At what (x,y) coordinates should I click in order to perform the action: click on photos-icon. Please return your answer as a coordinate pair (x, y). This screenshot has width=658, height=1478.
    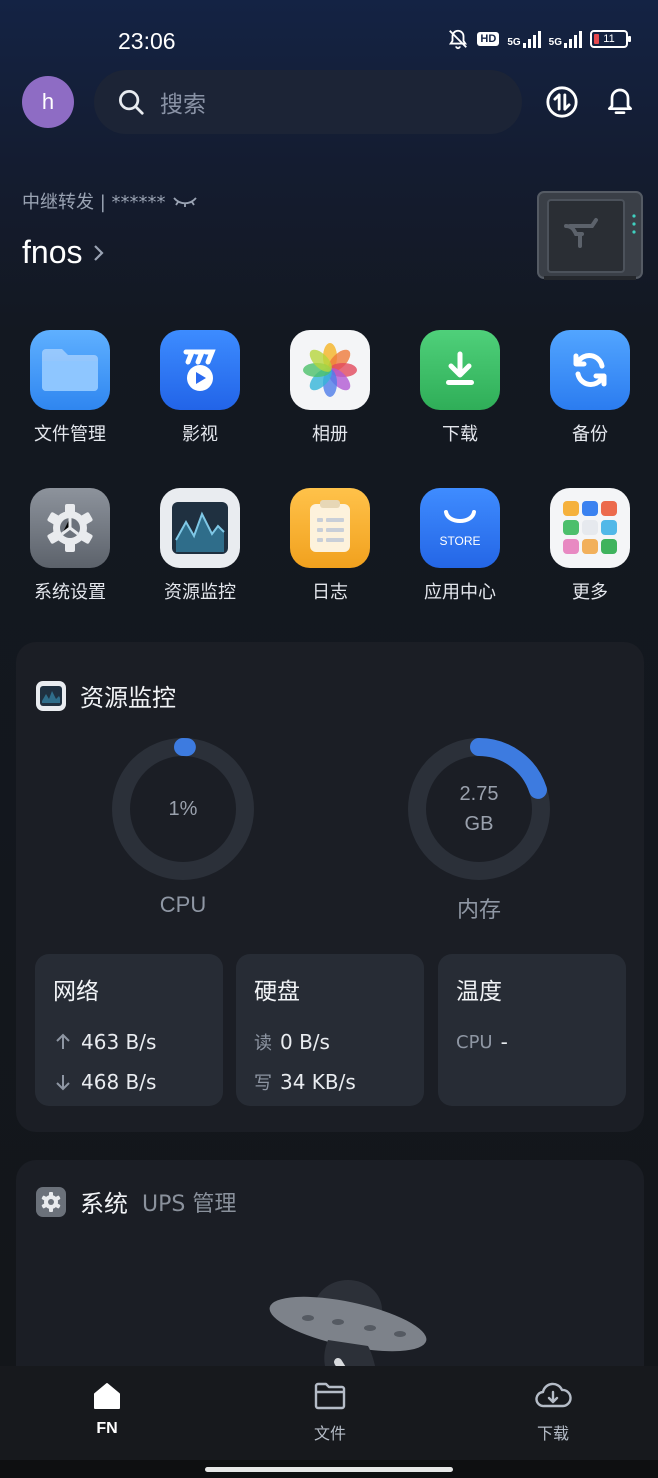
    Looking at the image, I should click on (330, 370).